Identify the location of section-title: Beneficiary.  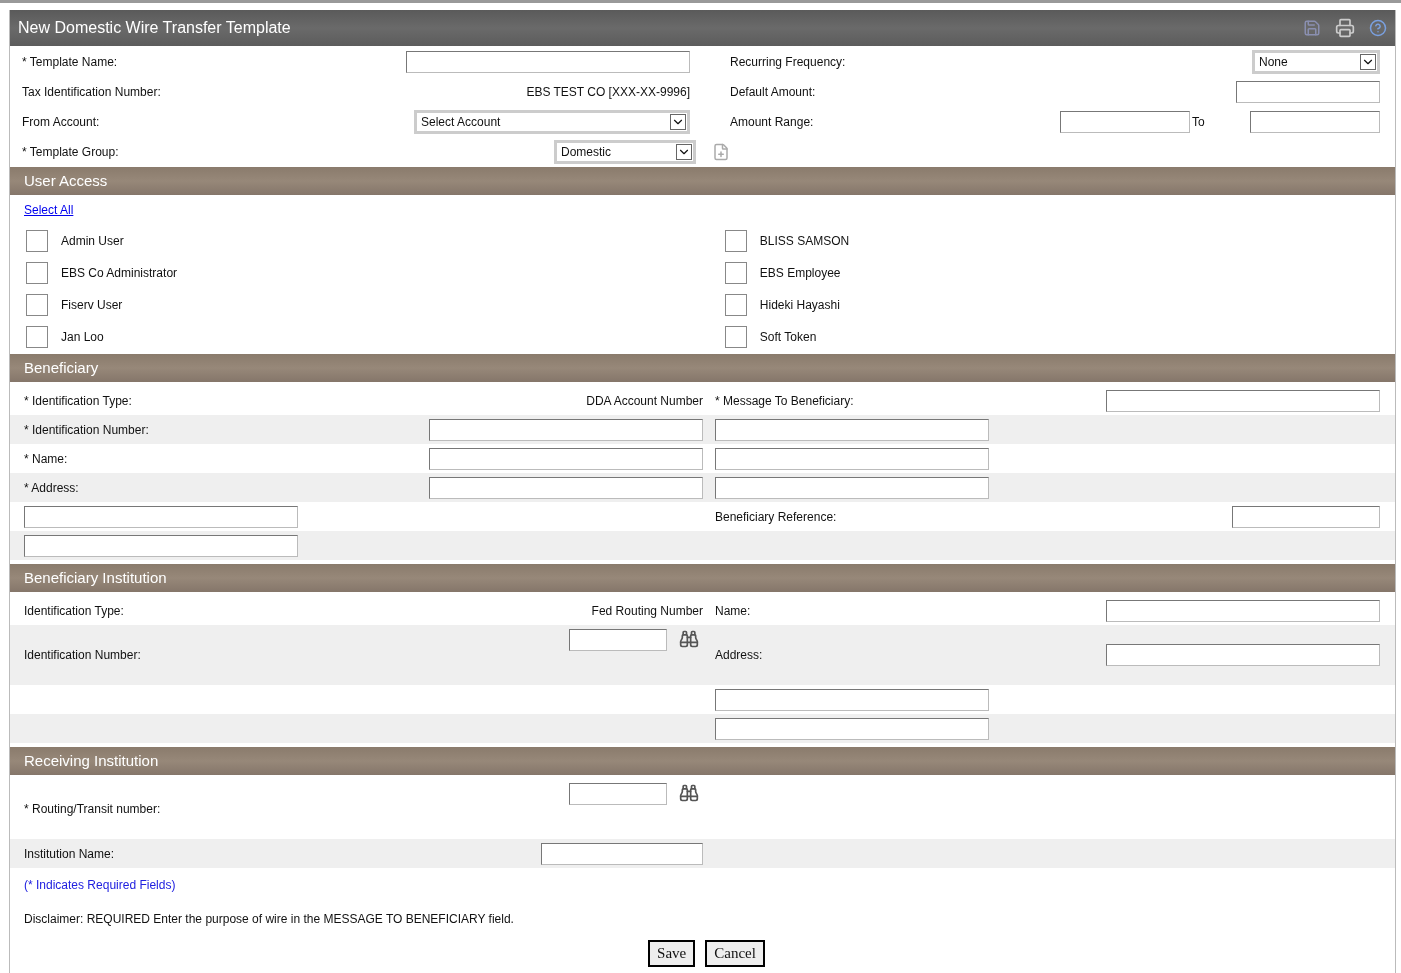
(61, 367).